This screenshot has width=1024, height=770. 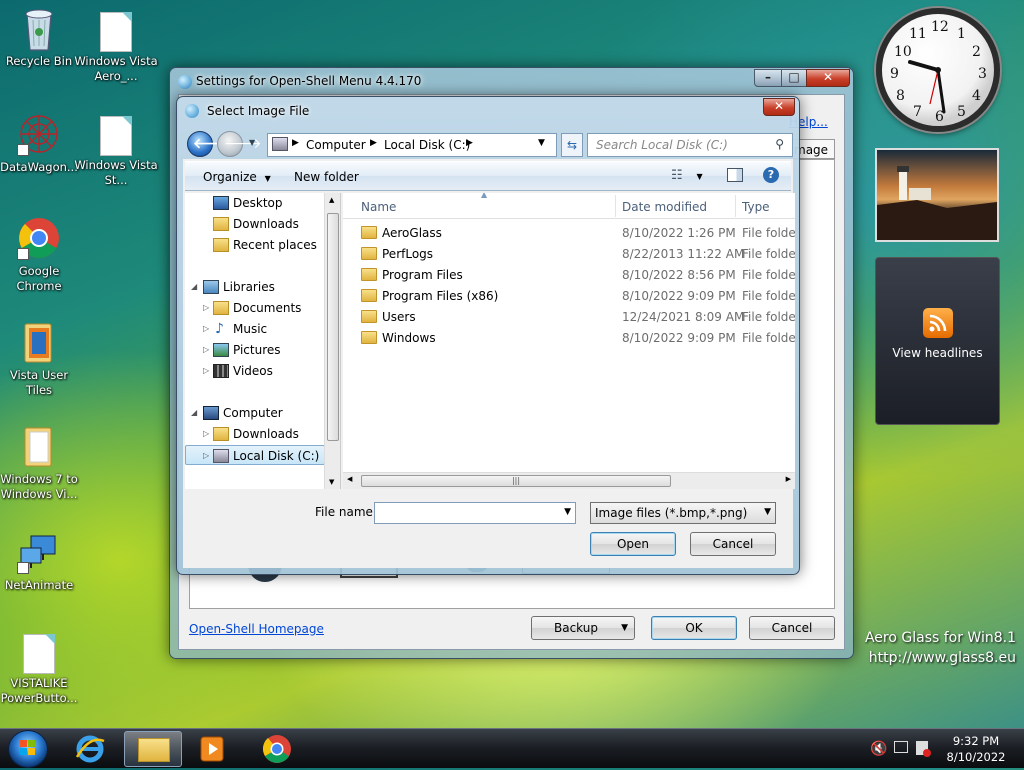 What do you see at coordinates (116, 32) in the screenshot?
I see `document-icon` at bounding box center [116, 32].